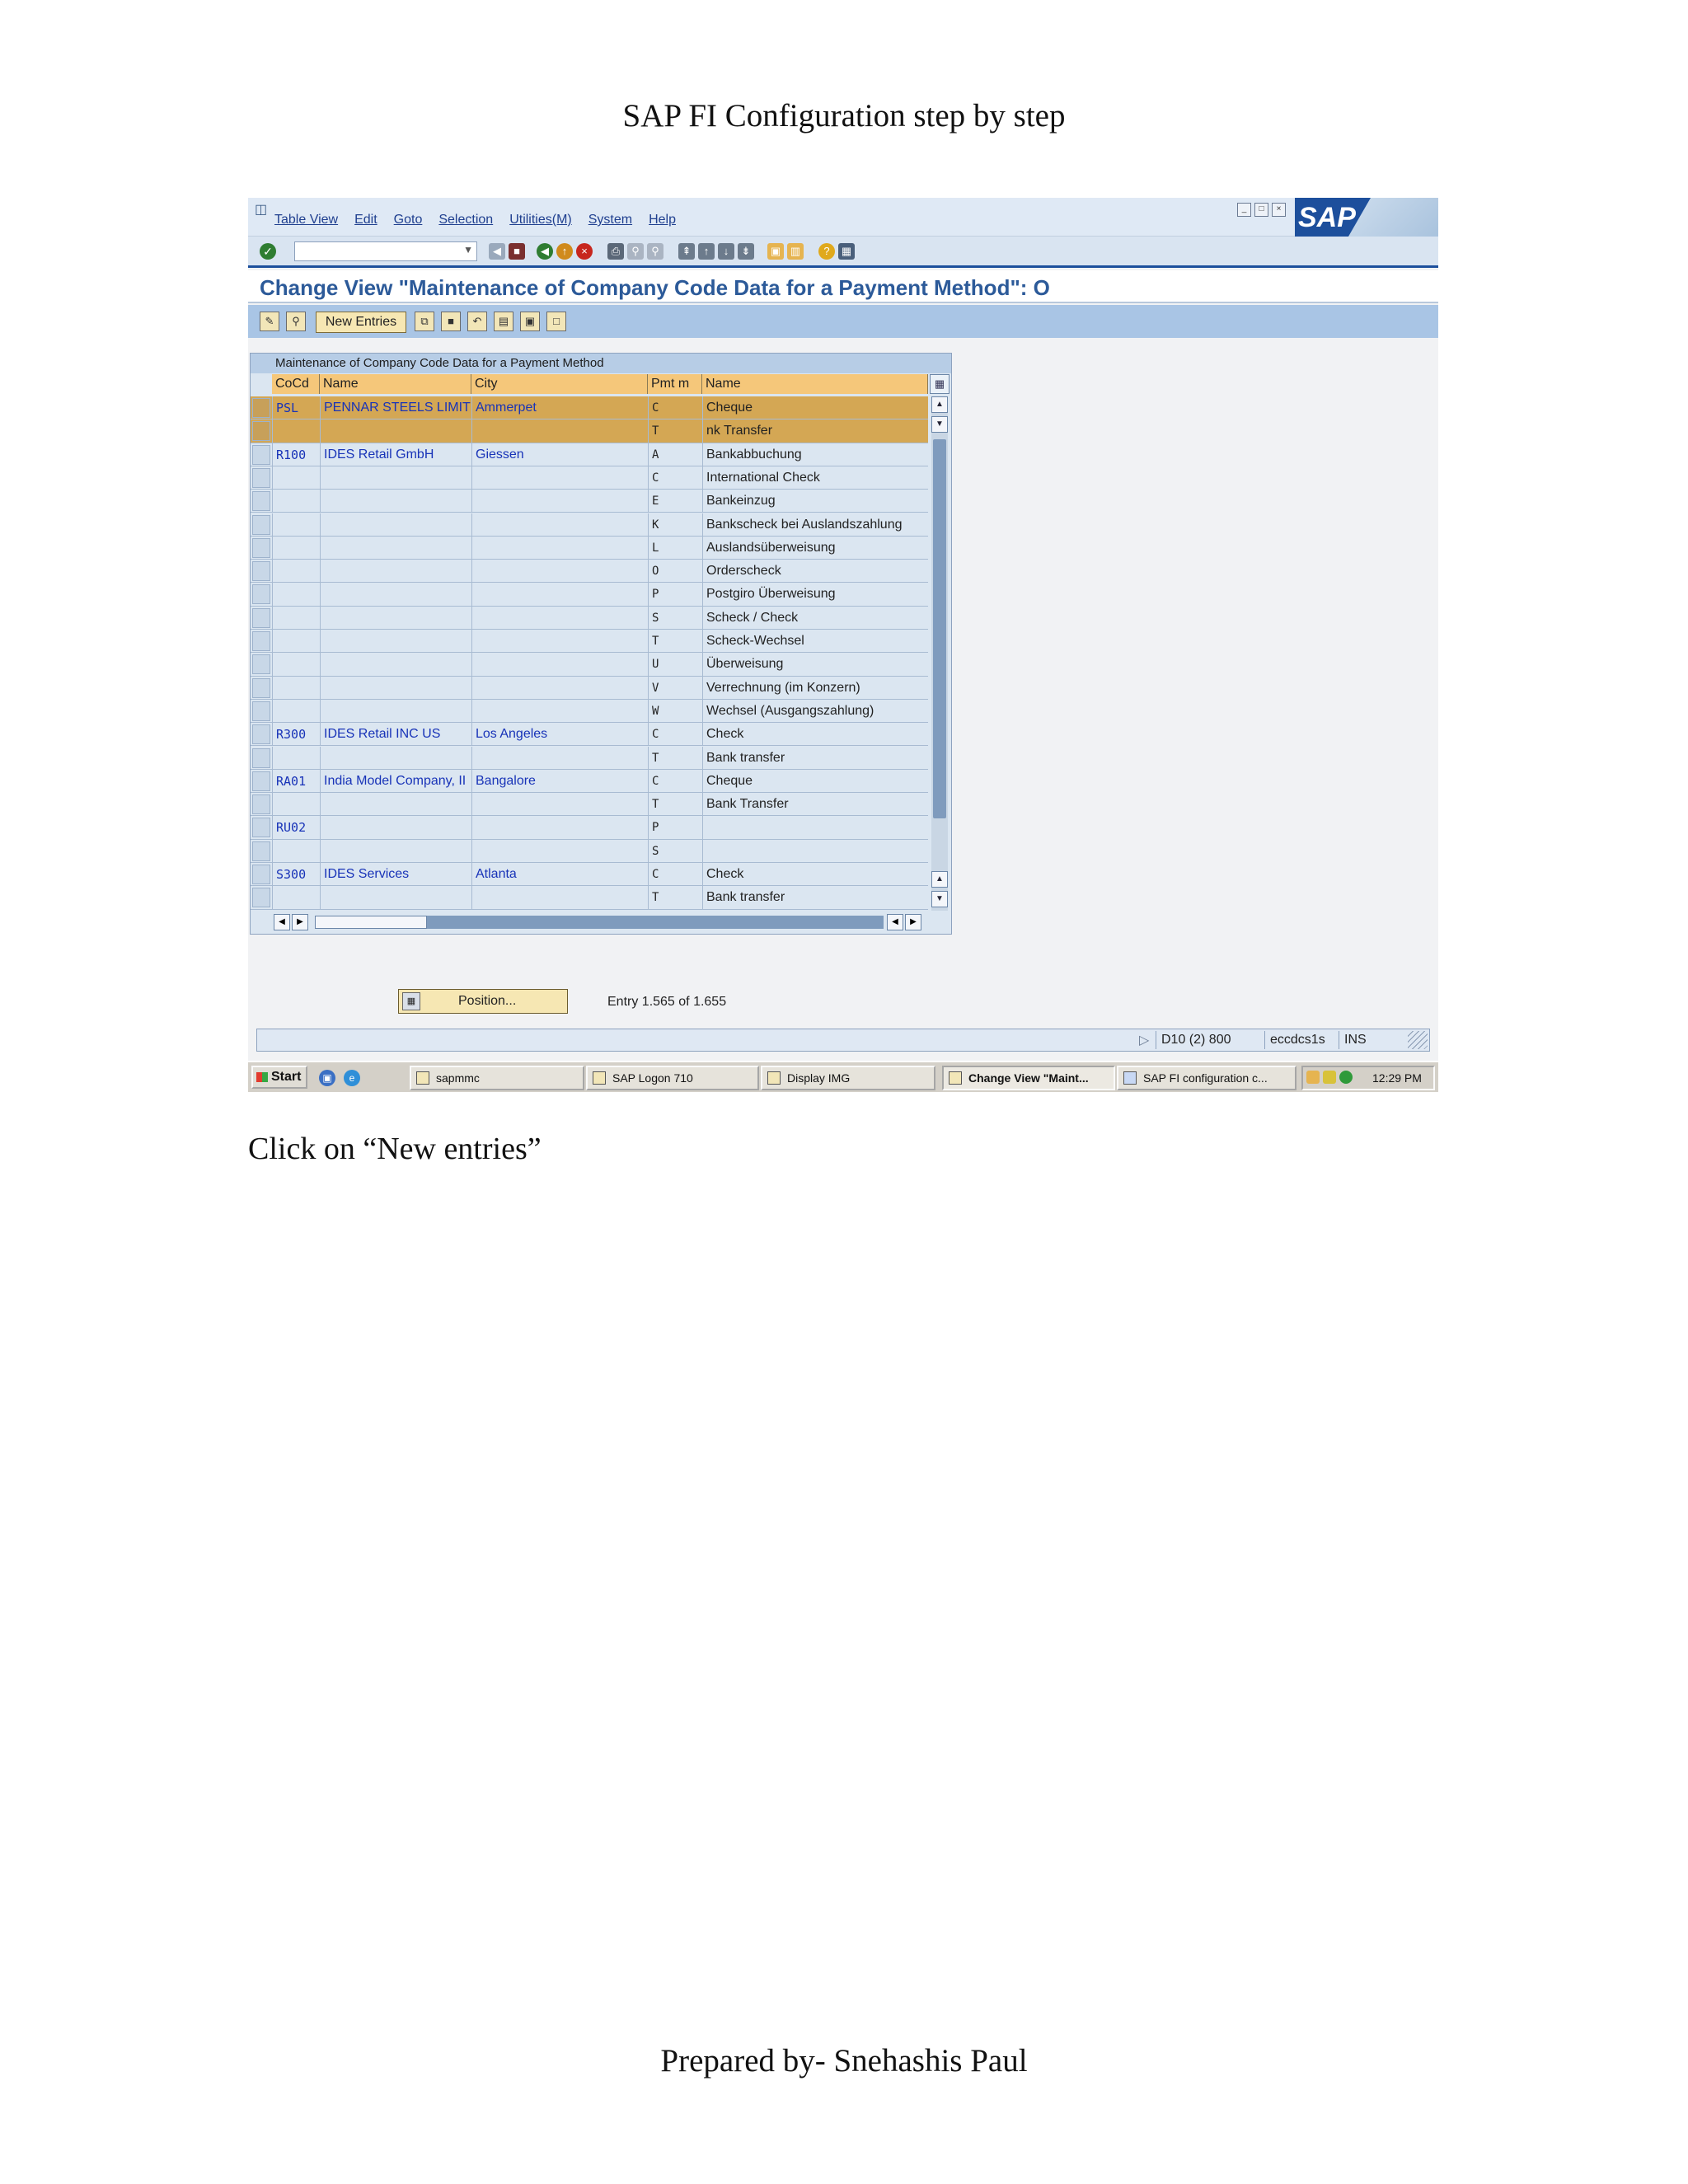 This screenshot has height=2184, width=1688. I want to click on tray-network-icon, so click(1346, 1077).